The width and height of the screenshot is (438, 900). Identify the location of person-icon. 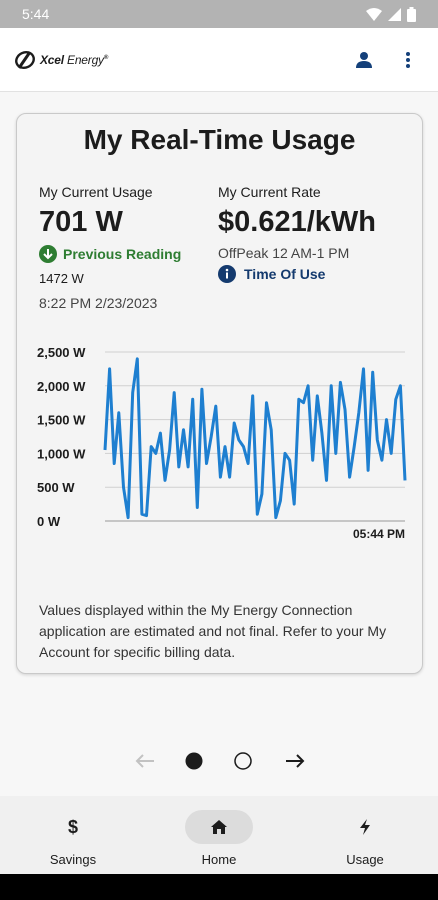
(364, 59).